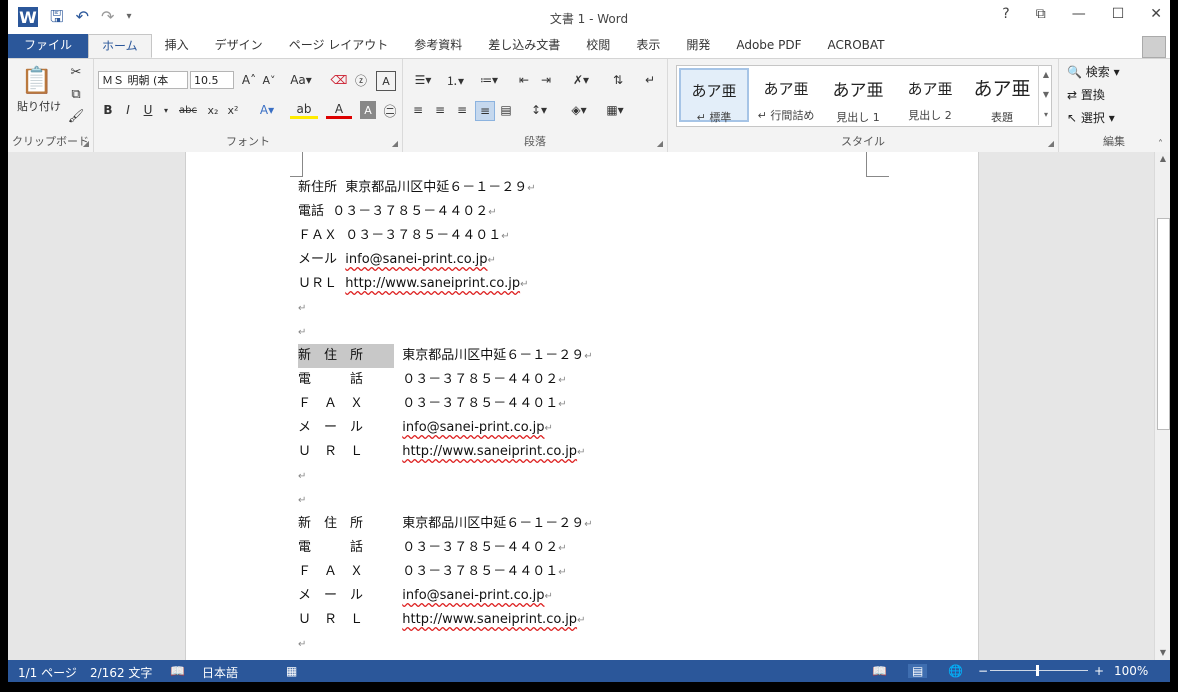  Describe the element at coordinates (918, 671) in the screenshot. I see `print-layout-icon: ▤` at that location.